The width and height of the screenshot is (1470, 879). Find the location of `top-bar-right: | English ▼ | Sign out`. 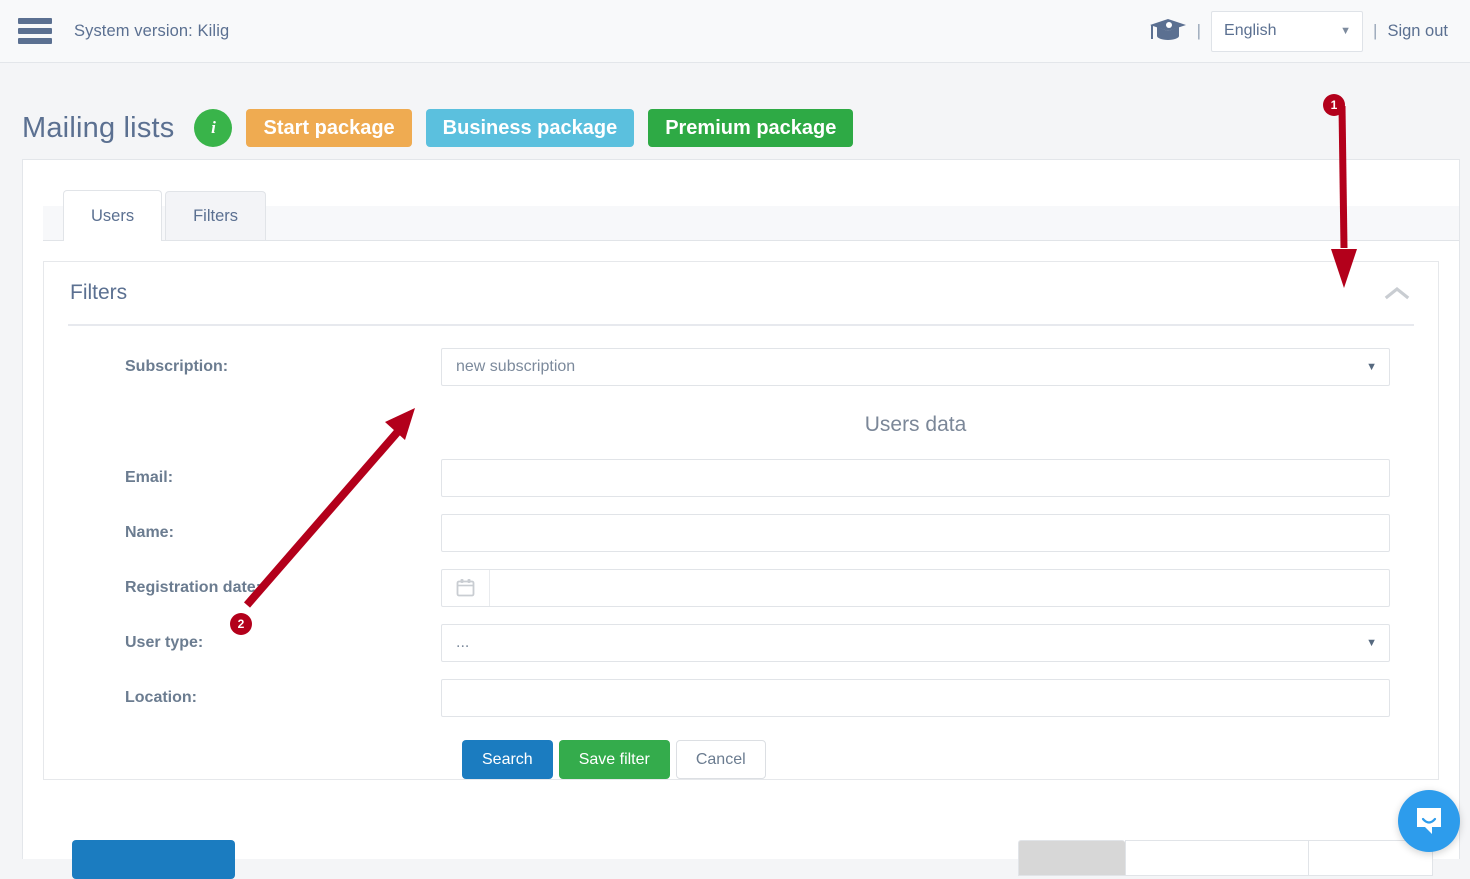

top-bar-right: | English ▼ | Sign out is located at coordinates (1298, 31).